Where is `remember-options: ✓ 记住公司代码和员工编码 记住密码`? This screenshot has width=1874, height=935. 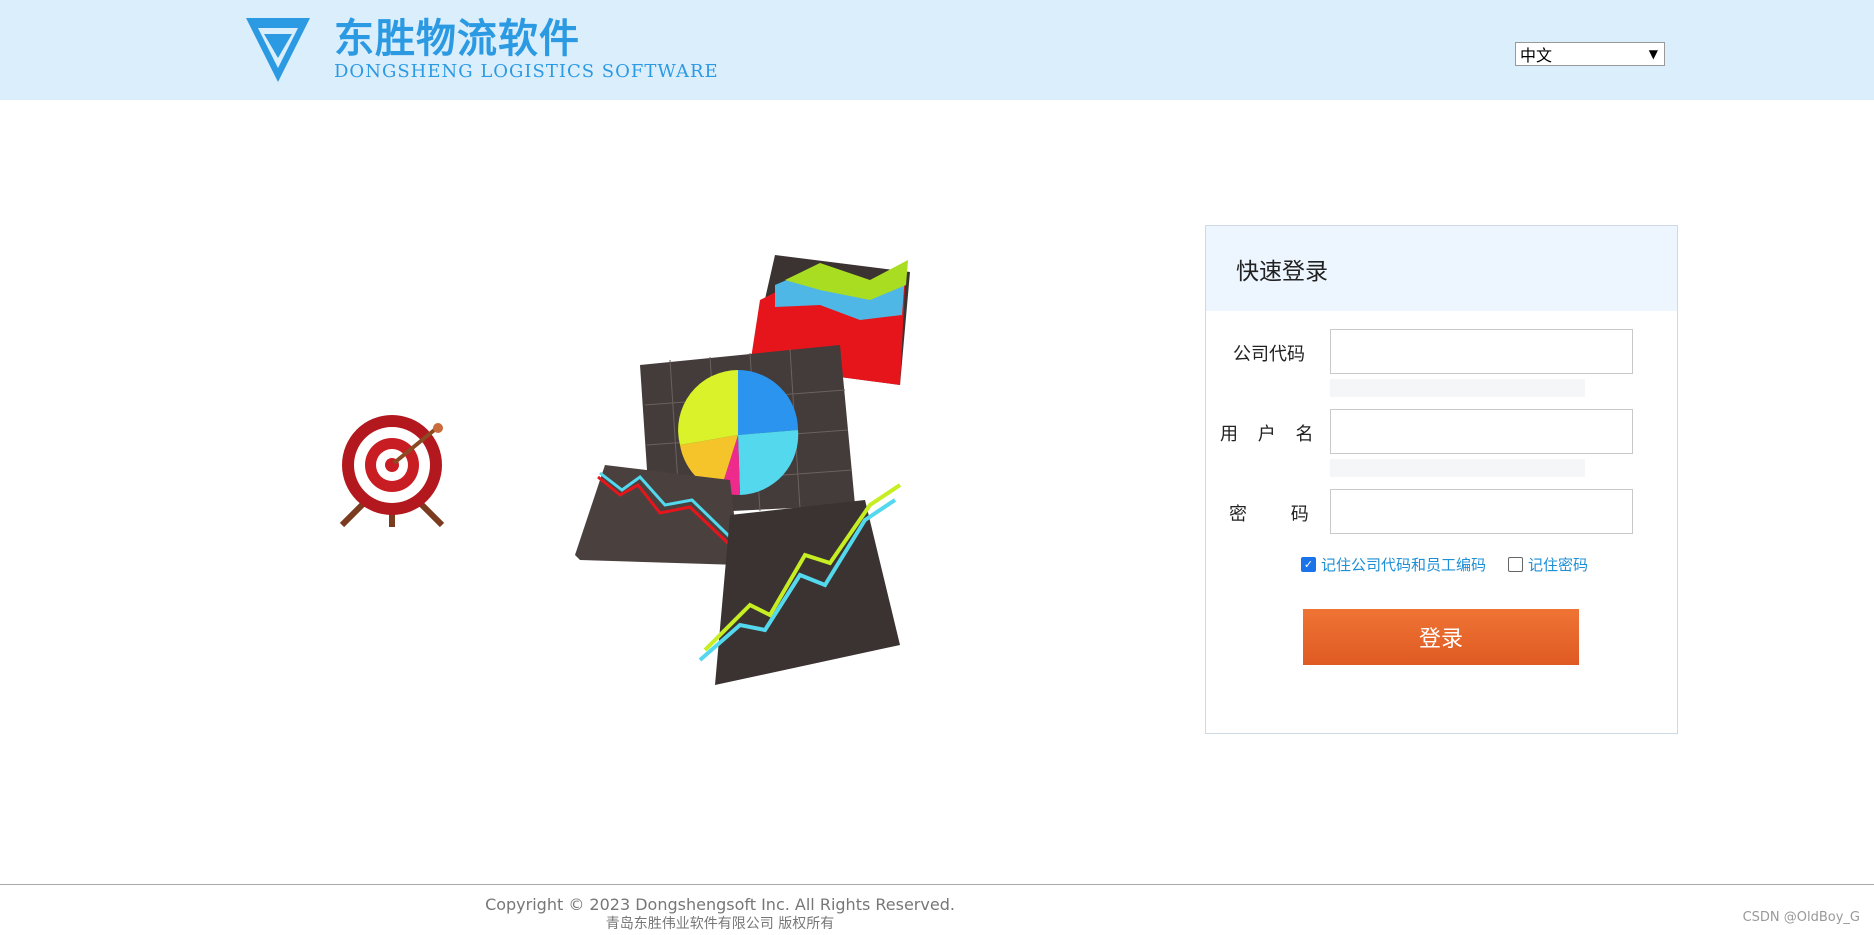
remember-options: ✓ 记住公司代码和员工编码 记住密码 is located at coordinates (1444, 564).